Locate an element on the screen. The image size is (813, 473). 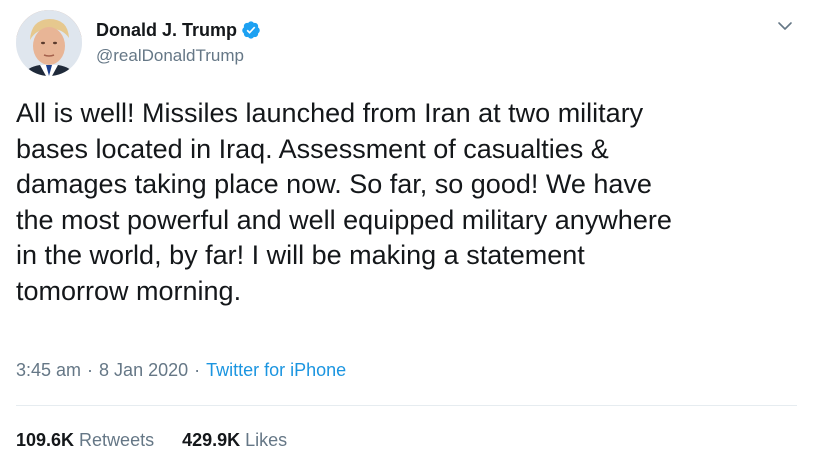
retweets-stat: 109.6K Retweets is located at coordinates (85, 440).